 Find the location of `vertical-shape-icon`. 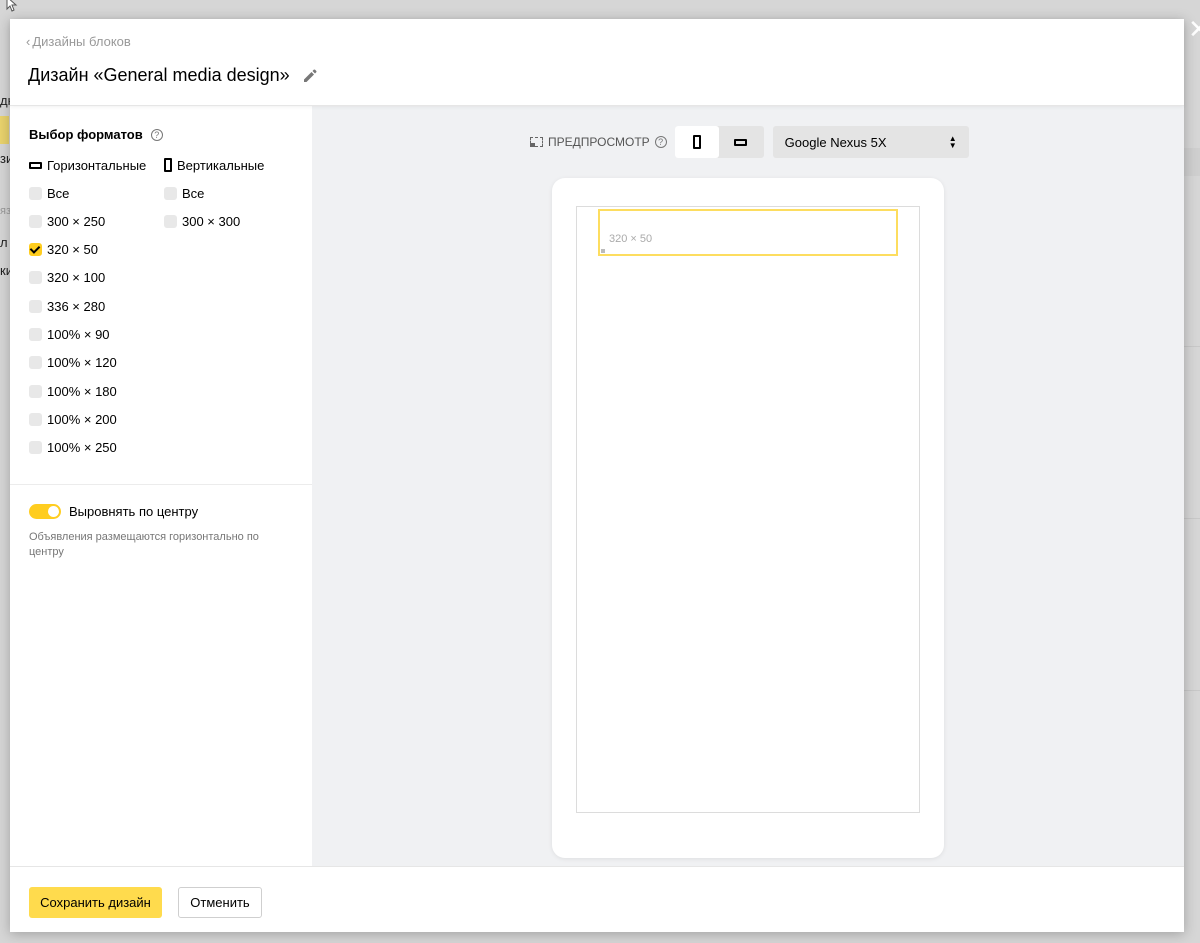

vertical-shape-icon is located at coordinates (168, 165).